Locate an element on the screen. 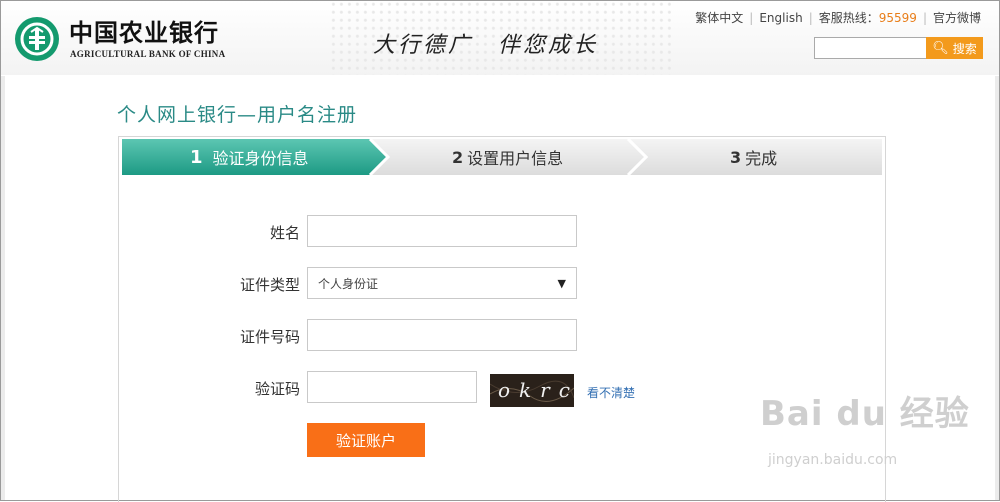 The image size is (1000, 502). baidu-watermark: Bai du 经验 is located at coordinates (865, 414).